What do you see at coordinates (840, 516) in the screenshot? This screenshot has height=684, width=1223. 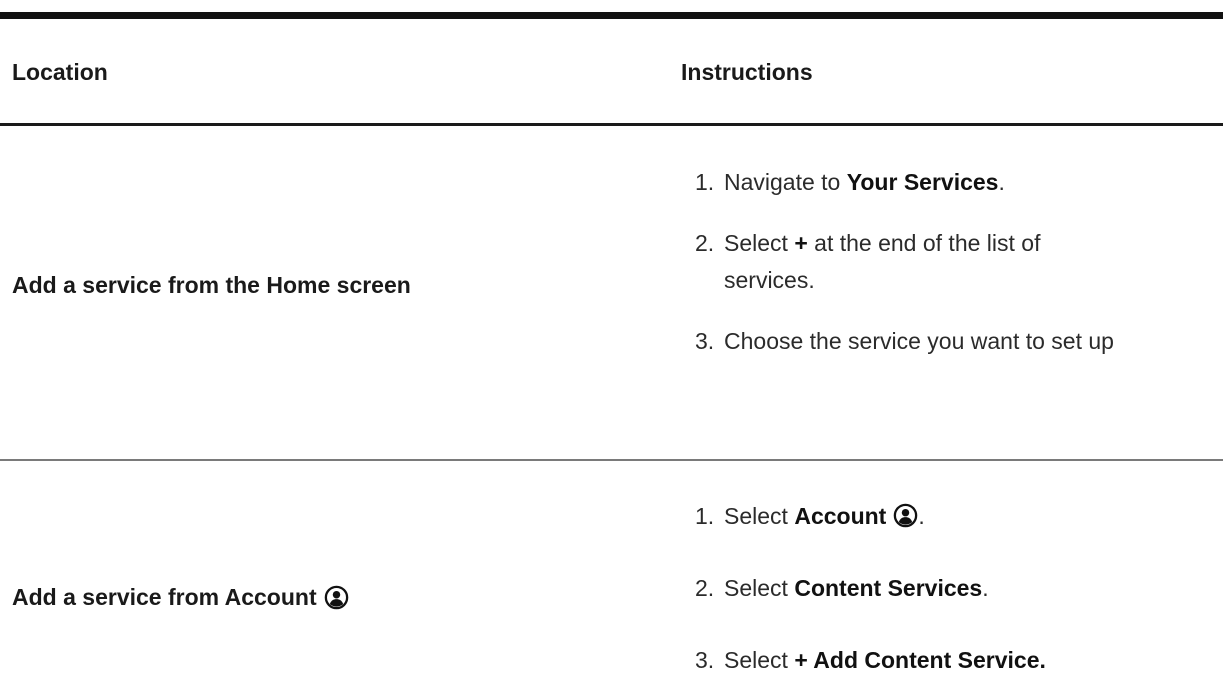 I see `step-bold-text: Account` at bounding box center [840, 516].